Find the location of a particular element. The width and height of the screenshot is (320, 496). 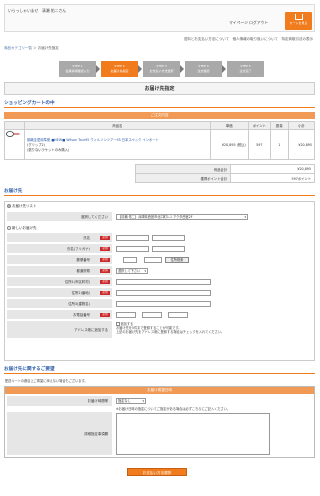

table-header-row: 商品名 単価 ポイント 数量 小計 is located at coordinates (159, 125).